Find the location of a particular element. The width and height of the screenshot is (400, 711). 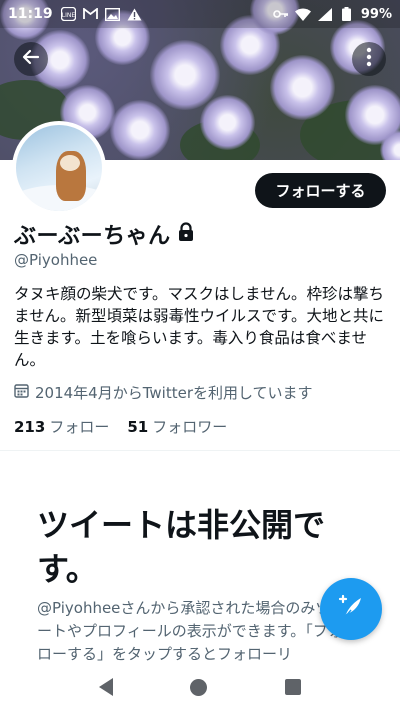

followers-link: 51 フォロワー is located at coordinates (177, 426).